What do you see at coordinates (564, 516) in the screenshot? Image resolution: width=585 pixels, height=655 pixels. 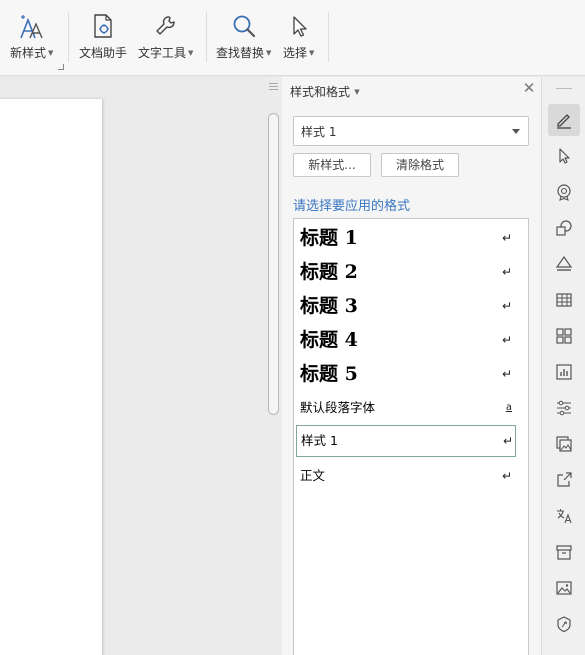 I see `translate-icon` at bounding box center [564, 516].